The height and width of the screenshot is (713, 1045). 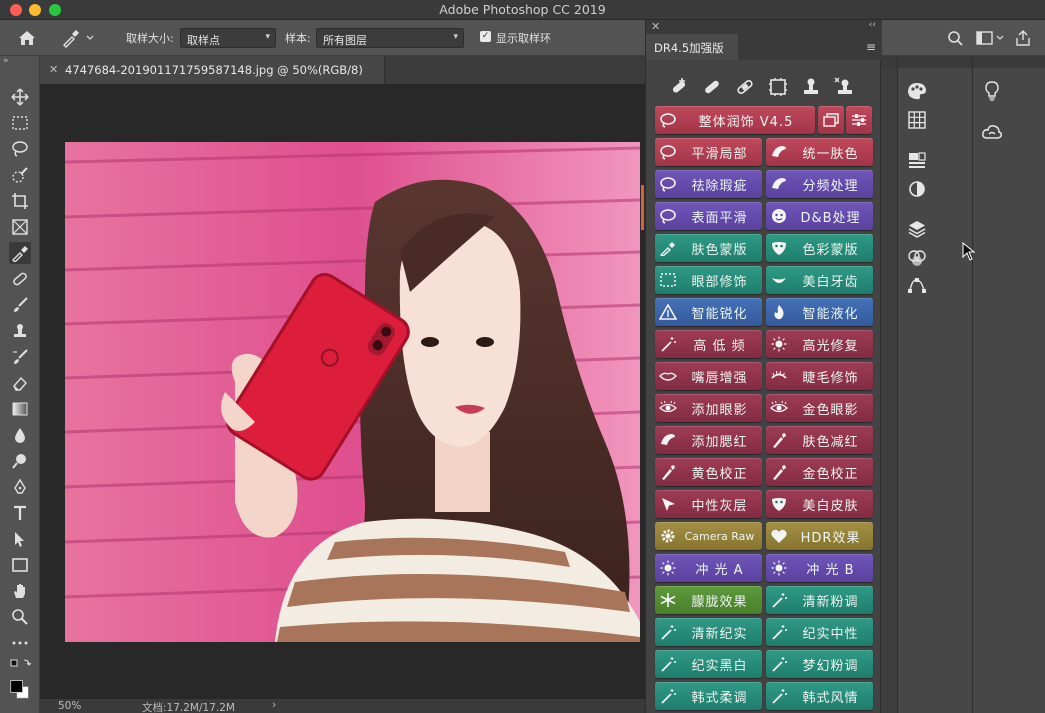 What do you see at coordinates (819, 344) in the screenshot?
I see `plugin-button: 高光修复` at bounding box center [819, 344].